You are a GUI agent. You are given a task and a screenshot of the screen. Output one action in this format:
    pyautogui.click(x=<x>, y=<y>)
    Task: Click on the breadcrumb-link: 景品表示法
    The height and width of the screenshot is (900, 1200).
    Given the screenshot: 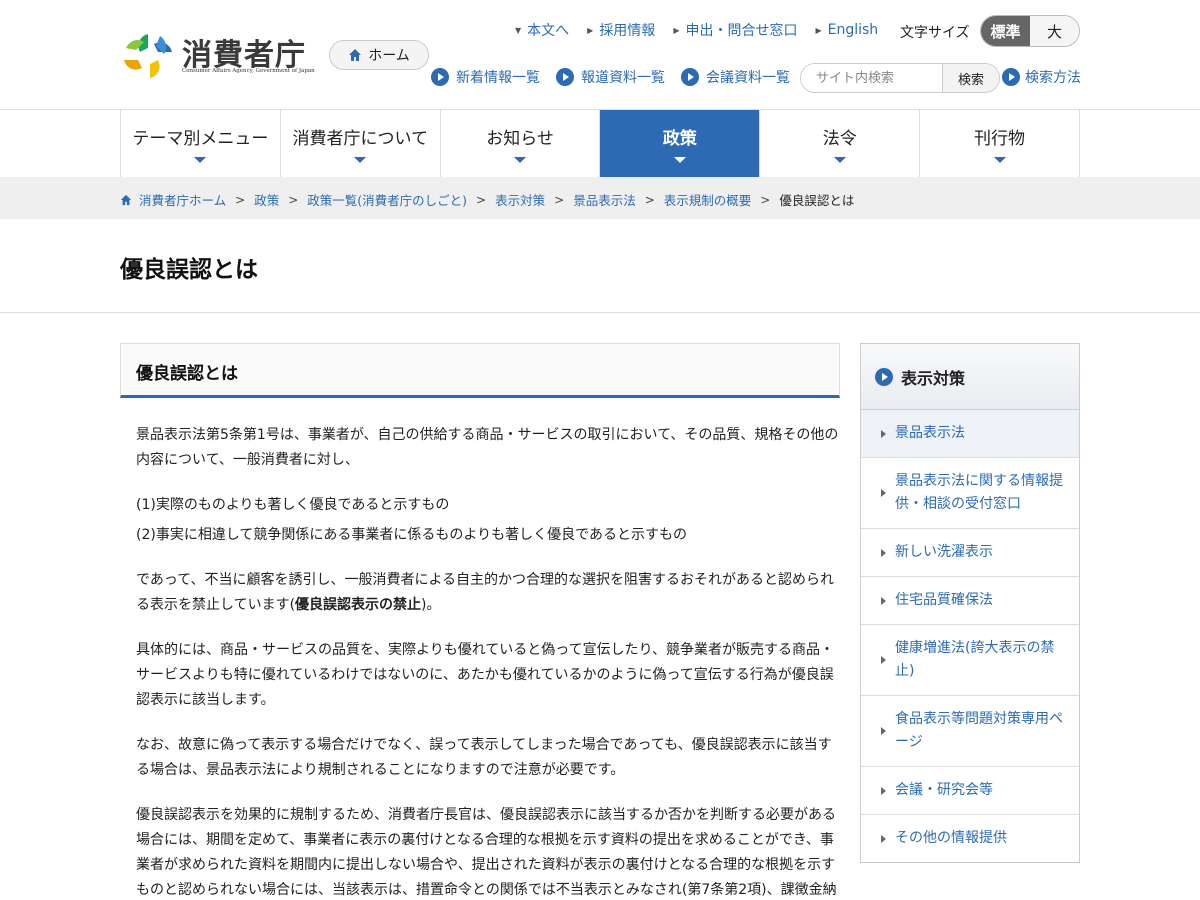 What is the action you would take?
    pyautogui.click(x=604, y=199)
    